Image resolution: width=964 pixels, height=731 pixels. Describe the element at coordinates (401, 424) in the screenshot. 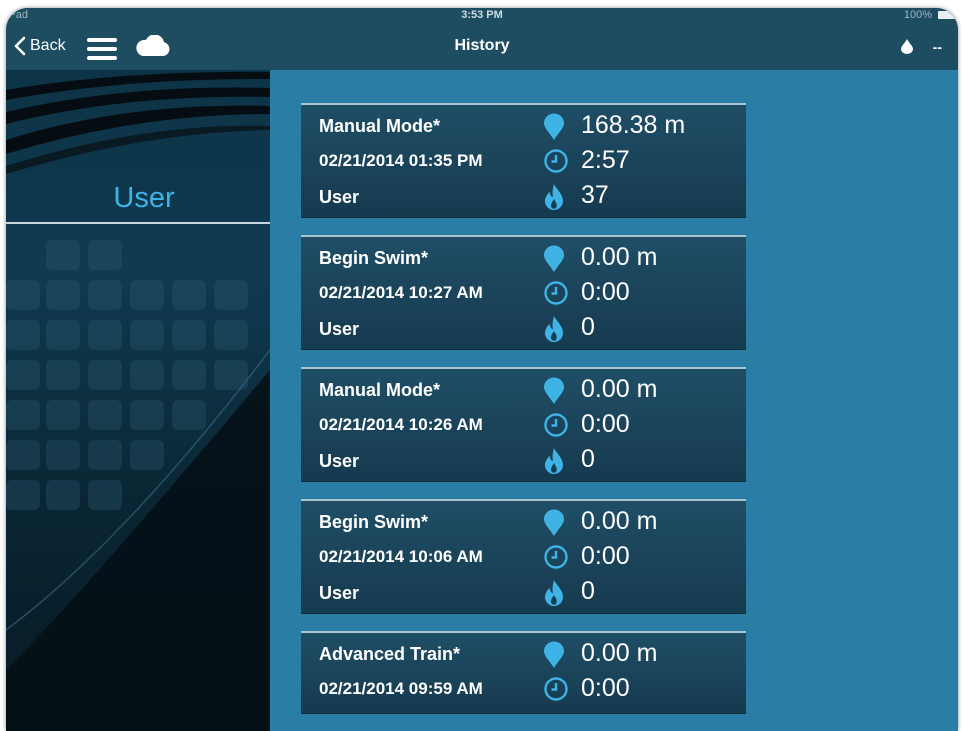

I see `entry-datetime: 02/21/2014 10:26 AM` at that location.